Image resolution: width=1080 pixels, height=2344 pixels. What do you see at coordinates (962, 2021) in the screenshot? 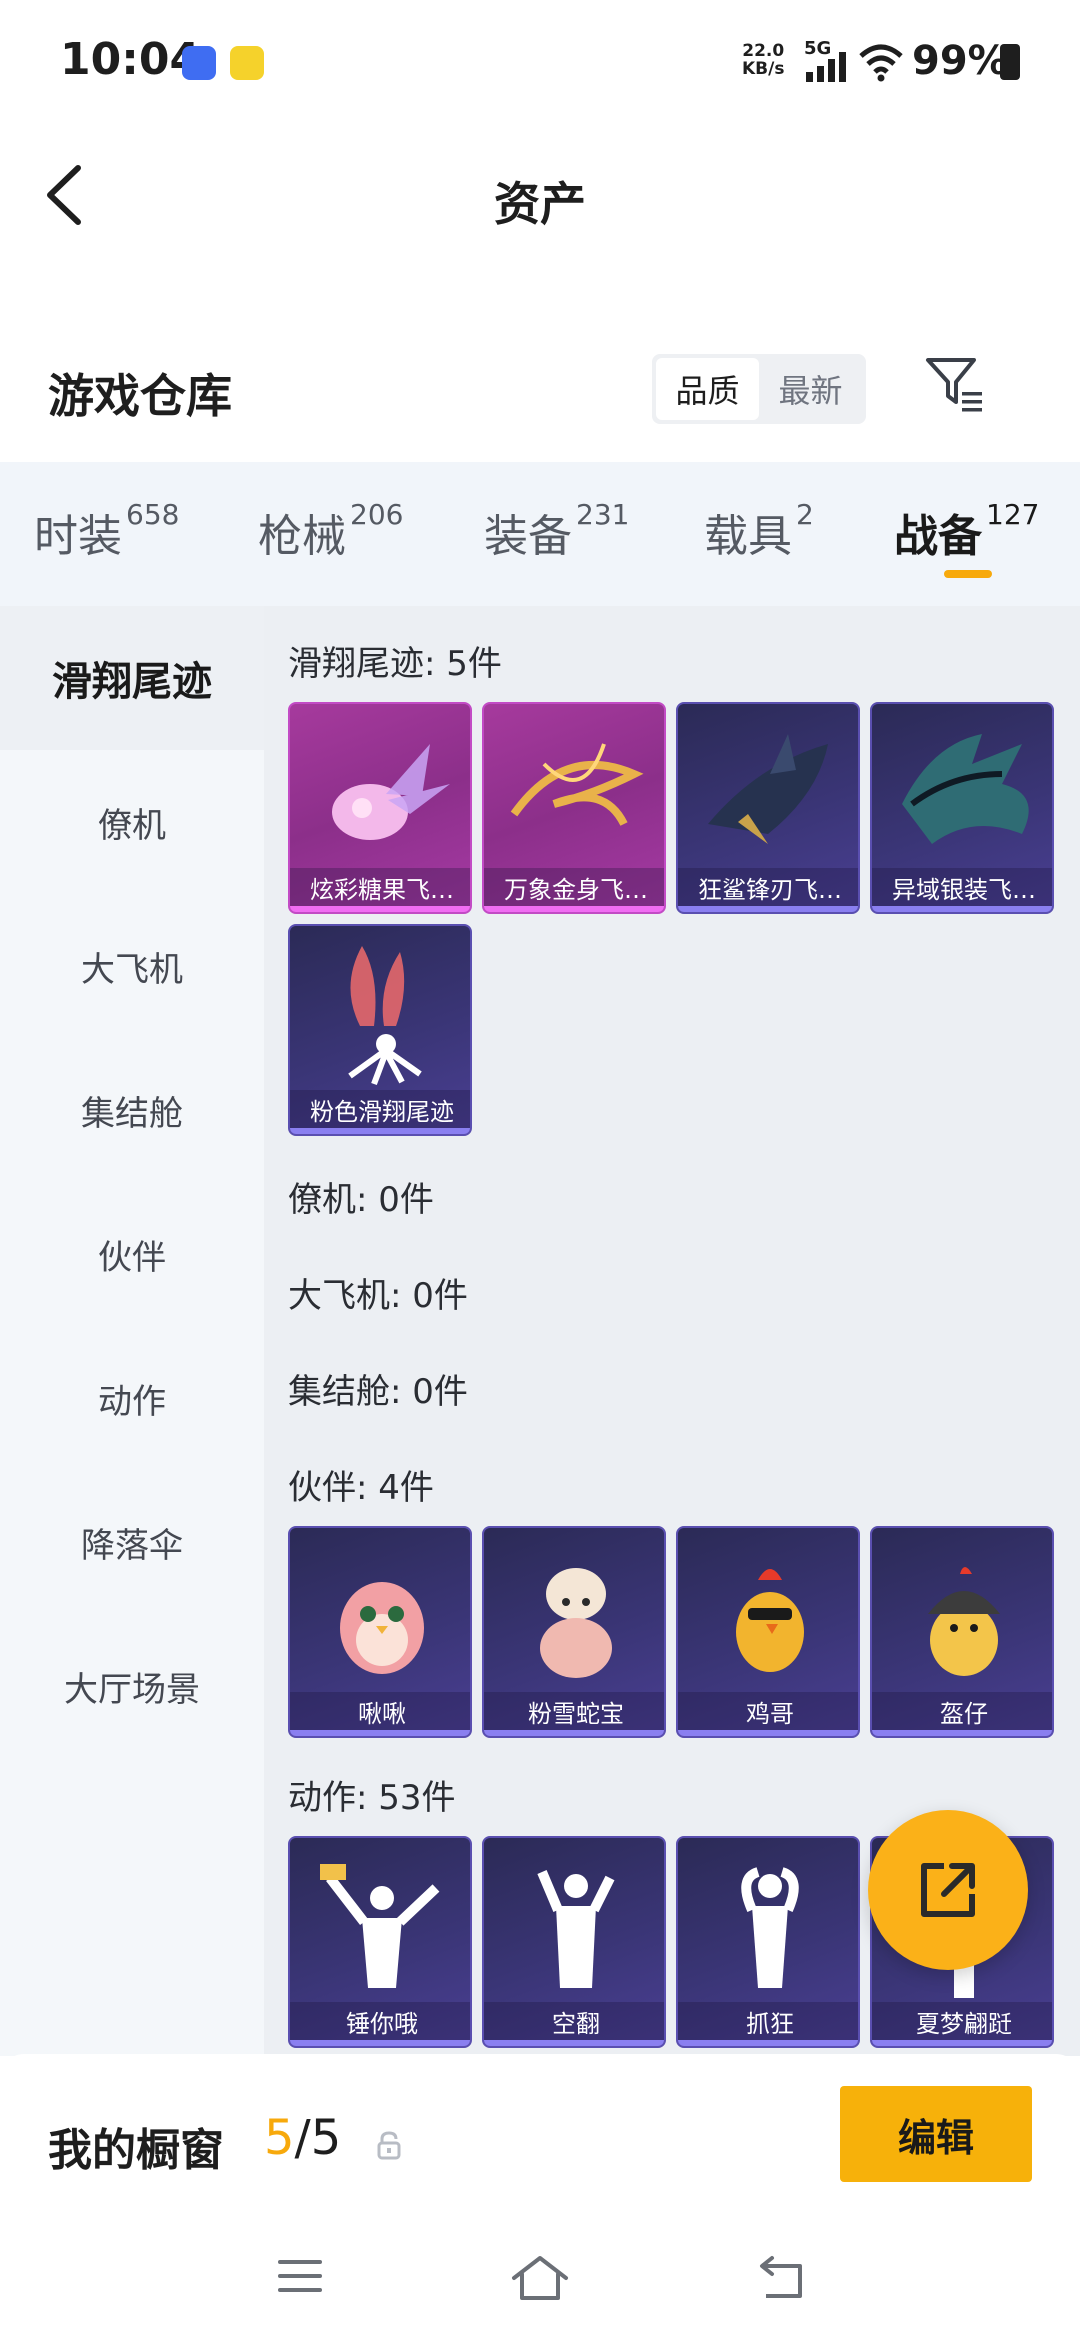
I see `item-name: 夏梦翩跹` at bounding box center [962, 2021].